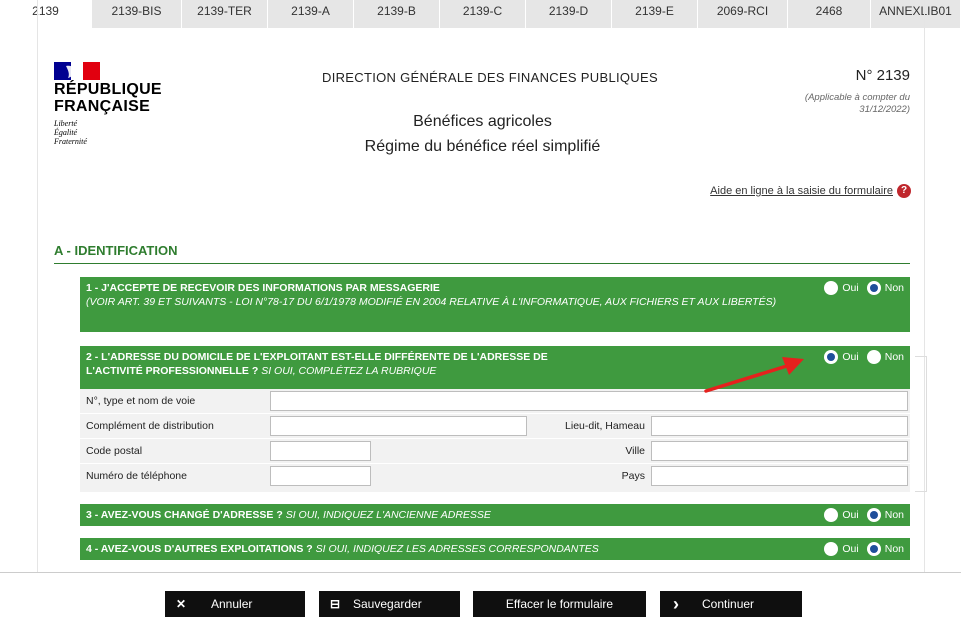 This screenshot has width=961, height=630. What do you see at coordinates (864, 357) in the screenshot?
I see `question-2-radios: Oui Non` at bounding box center [864, 357].